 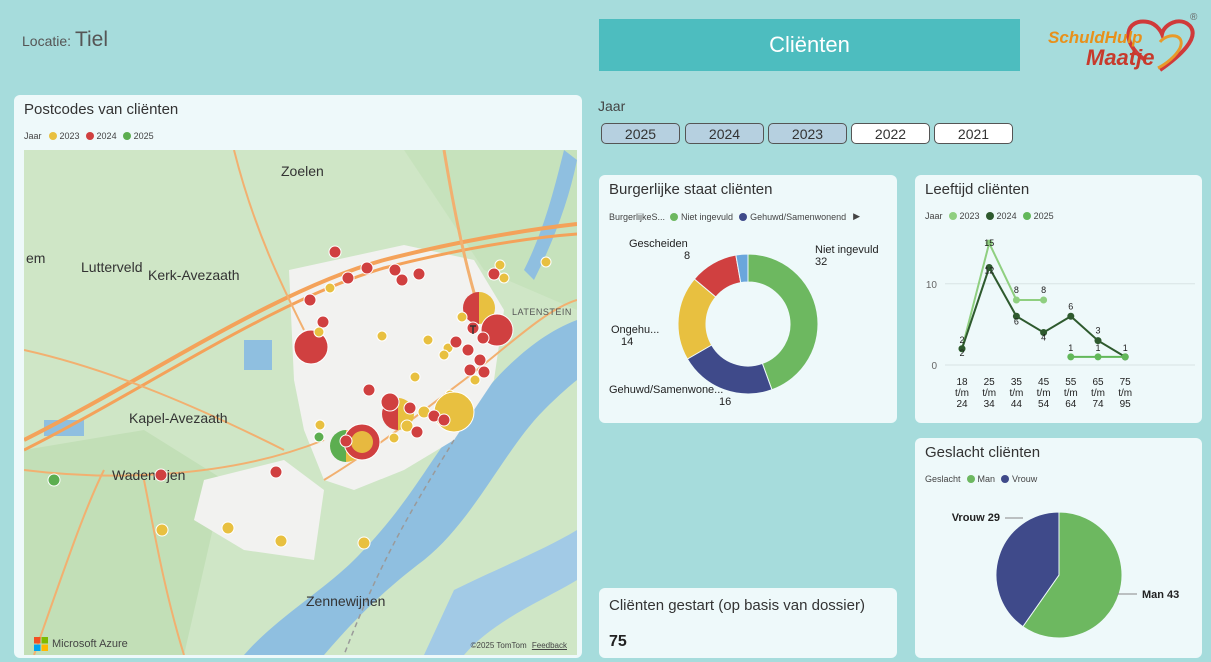 What do you see at coordinates (707, 216) in the screenshot?
I see `legend-label-niet-ingevuld: Niet ingevuld` at bounding box center [707, 216].